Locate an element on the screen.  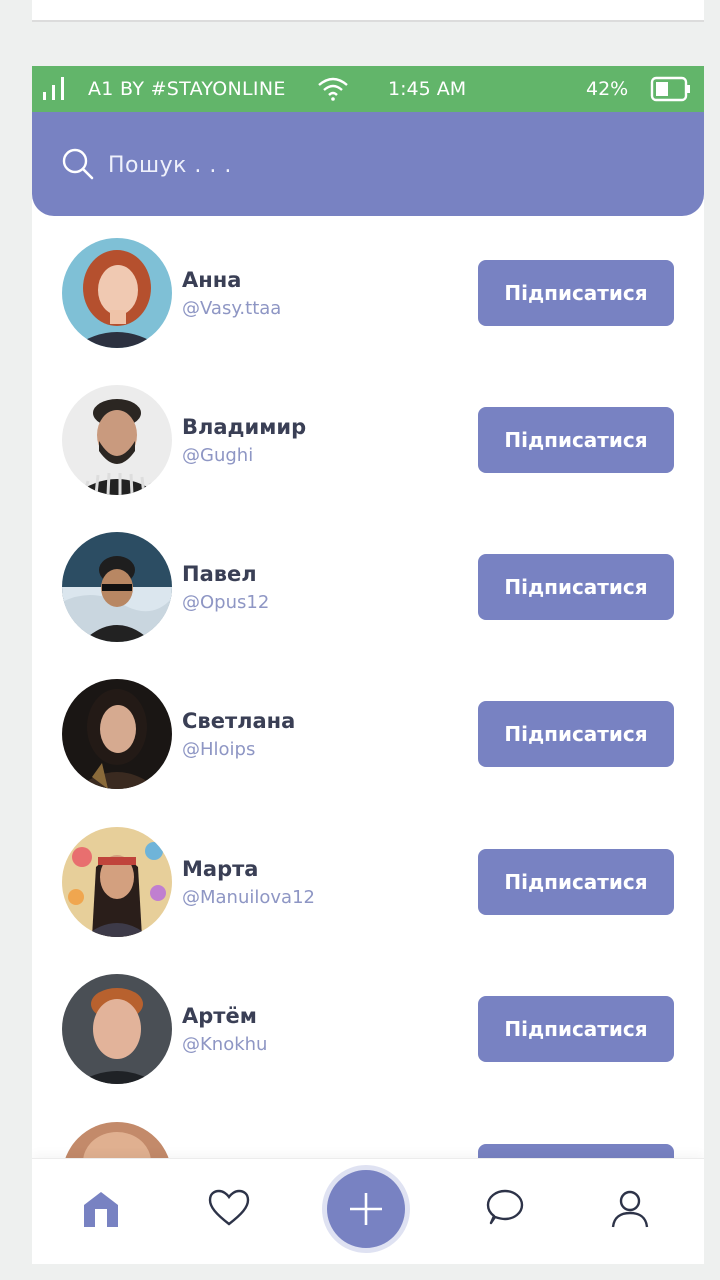
user-name: Владимир is located at coordinates (244, 427).